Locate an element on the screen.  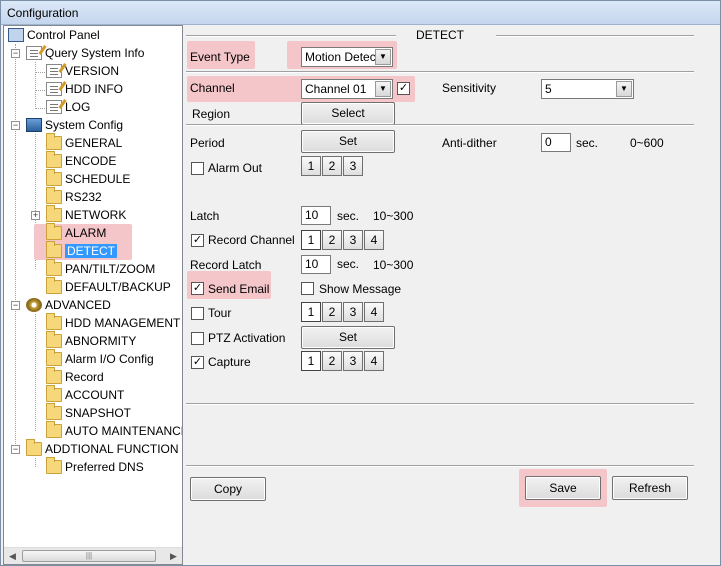
sensitivity-select: 5 ▼ is located at coordinates (587, 89).